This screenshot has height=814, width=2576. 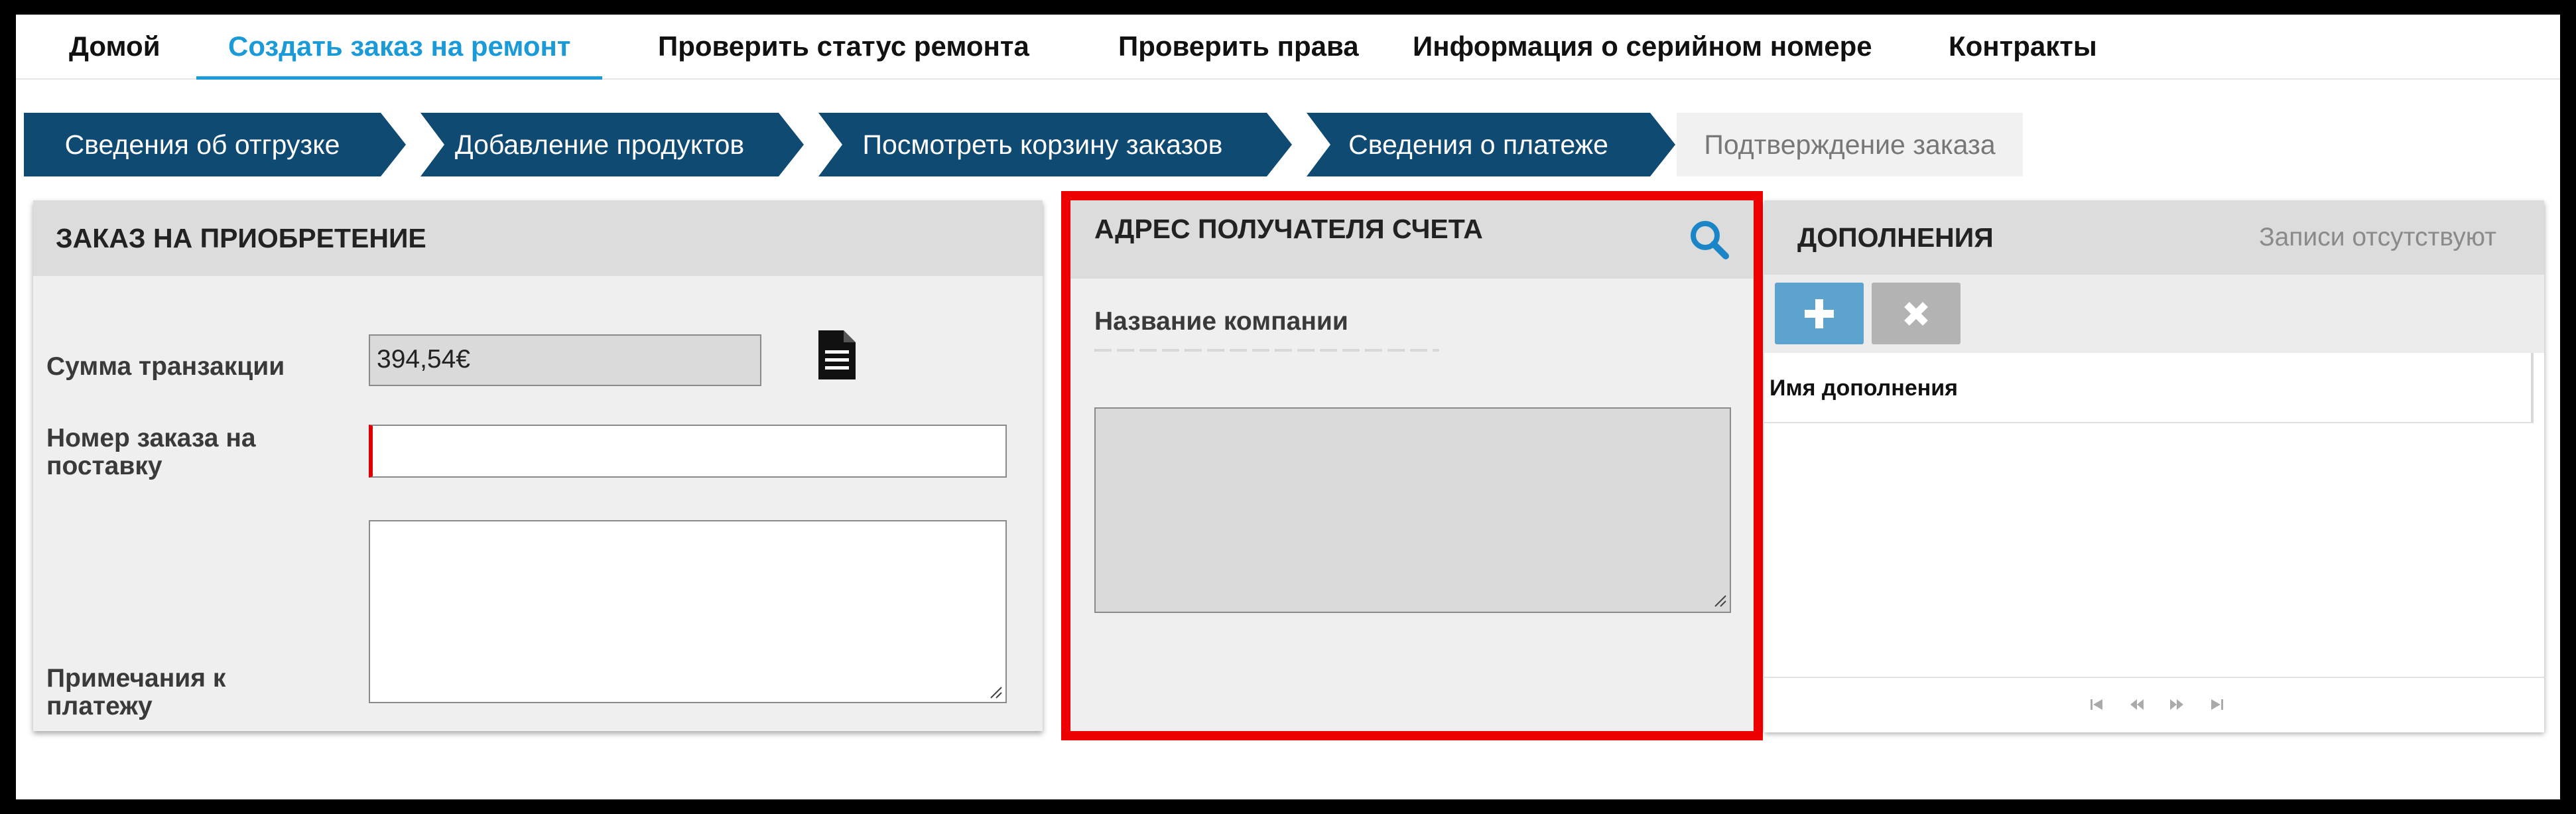 I want to click on nav-check-entitlement: Проверить права, so click(x=1239, y=46).